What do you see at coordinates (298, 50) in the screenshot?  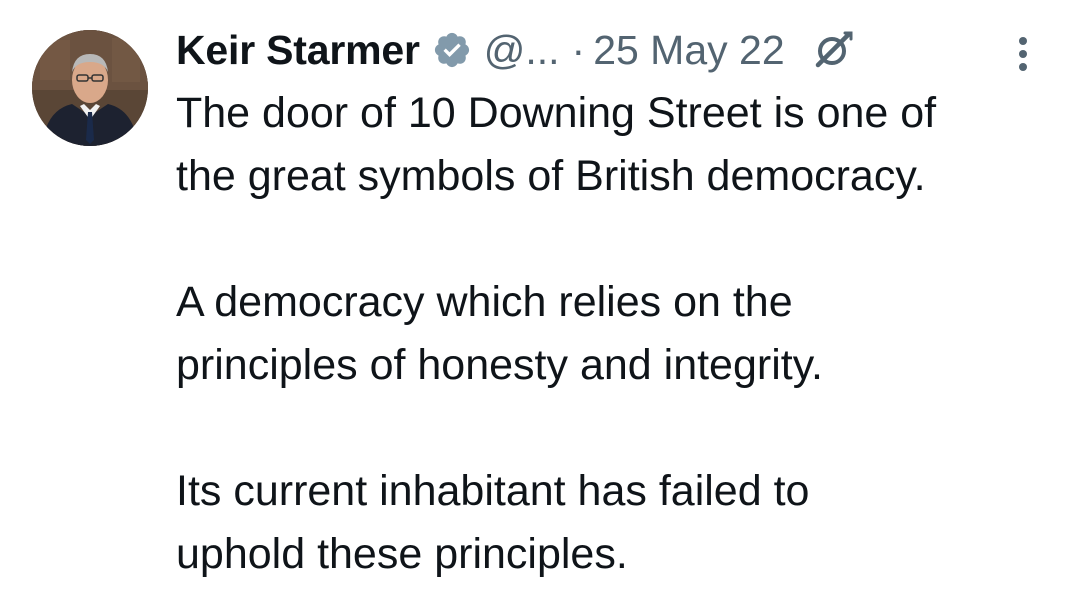 I see `display-name: Keir Starmer` at bounding box center [298, 50].